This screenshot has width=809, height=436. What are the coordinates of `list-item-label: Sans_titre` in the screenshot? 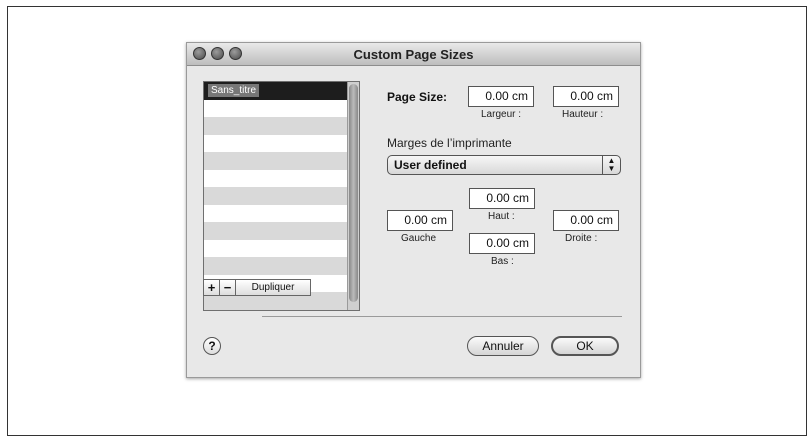 It's located at (234, 90).